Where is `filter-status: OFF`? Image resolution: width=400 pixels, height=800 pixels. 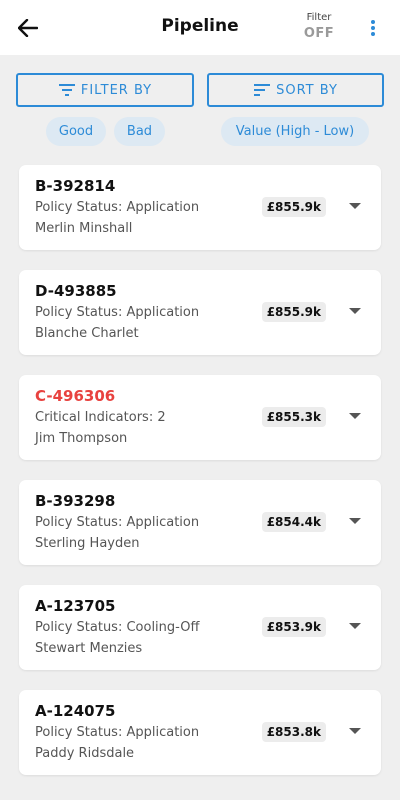 filter-status: OFF is located at coordinates (319, 33).